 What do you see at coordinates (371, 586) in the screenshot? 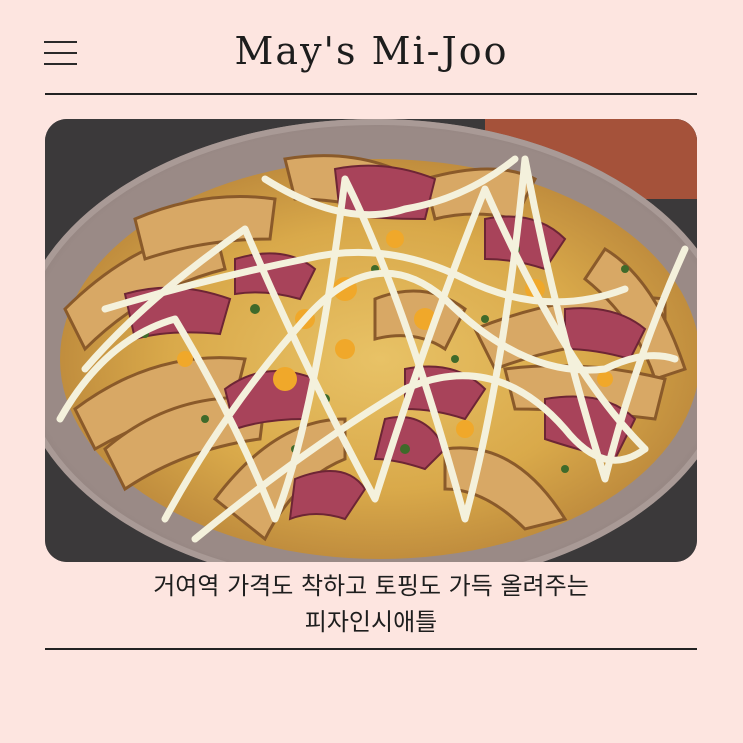
I see `post-caption-line-1: 거여역 가격도 착하고 토핑도 가득 올려주는` at bounding box center [371, 586].